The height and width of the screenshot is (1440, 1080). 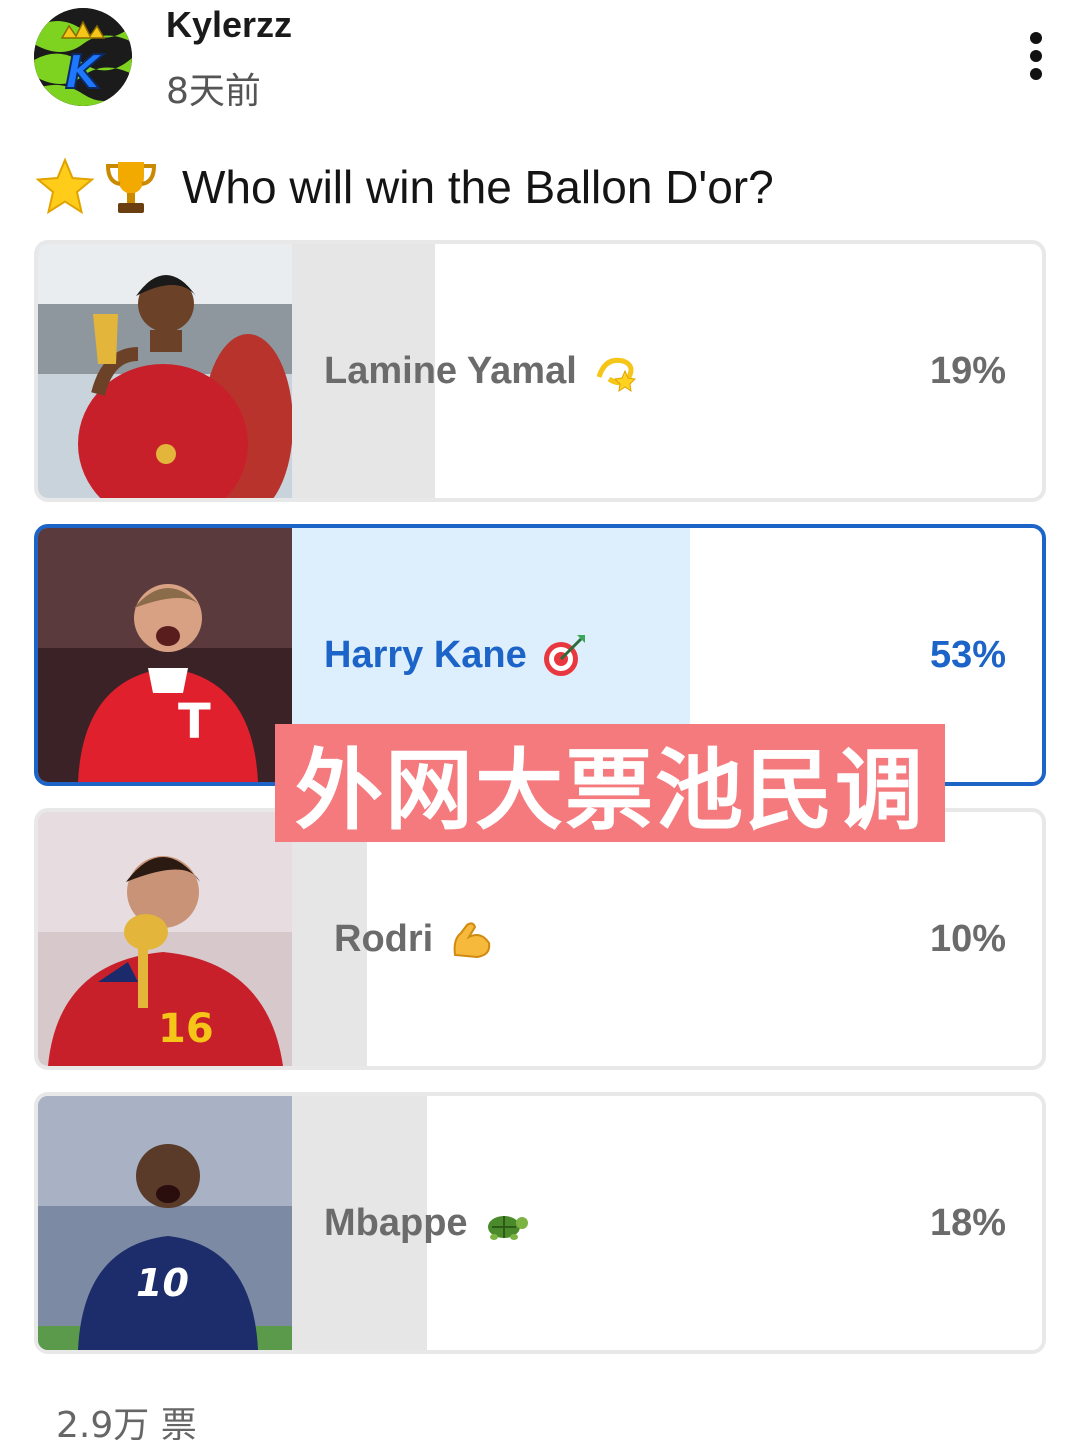 What do you see at coordinates (610, 783) in the screenshot?
I see `overlay-banner: 外网大票池民调` at bounding box center [610, 783].